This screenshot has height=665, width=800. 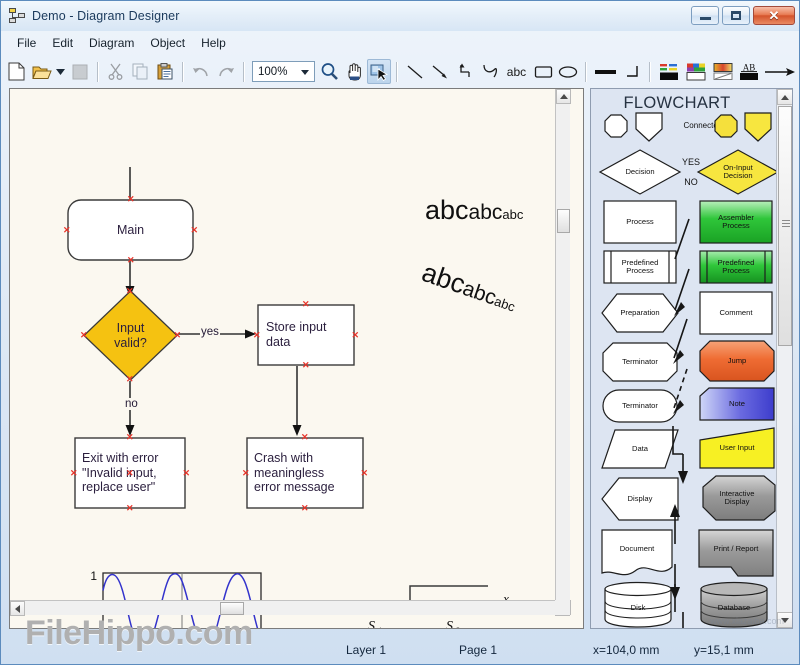 What do you see at coordinates (737, 404) in the screenshot?
I see `palette-shape-note: Note` at bounding box center [737, 404].